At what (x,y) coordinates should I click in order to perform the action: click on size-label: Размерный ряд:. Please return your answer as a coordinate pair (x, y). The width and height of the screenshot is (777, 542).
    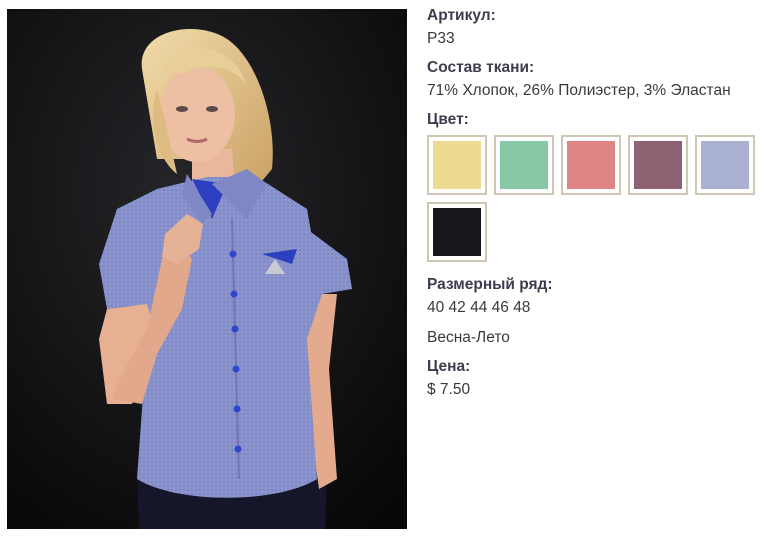
    Looking at the image, I should click on (490, 284).